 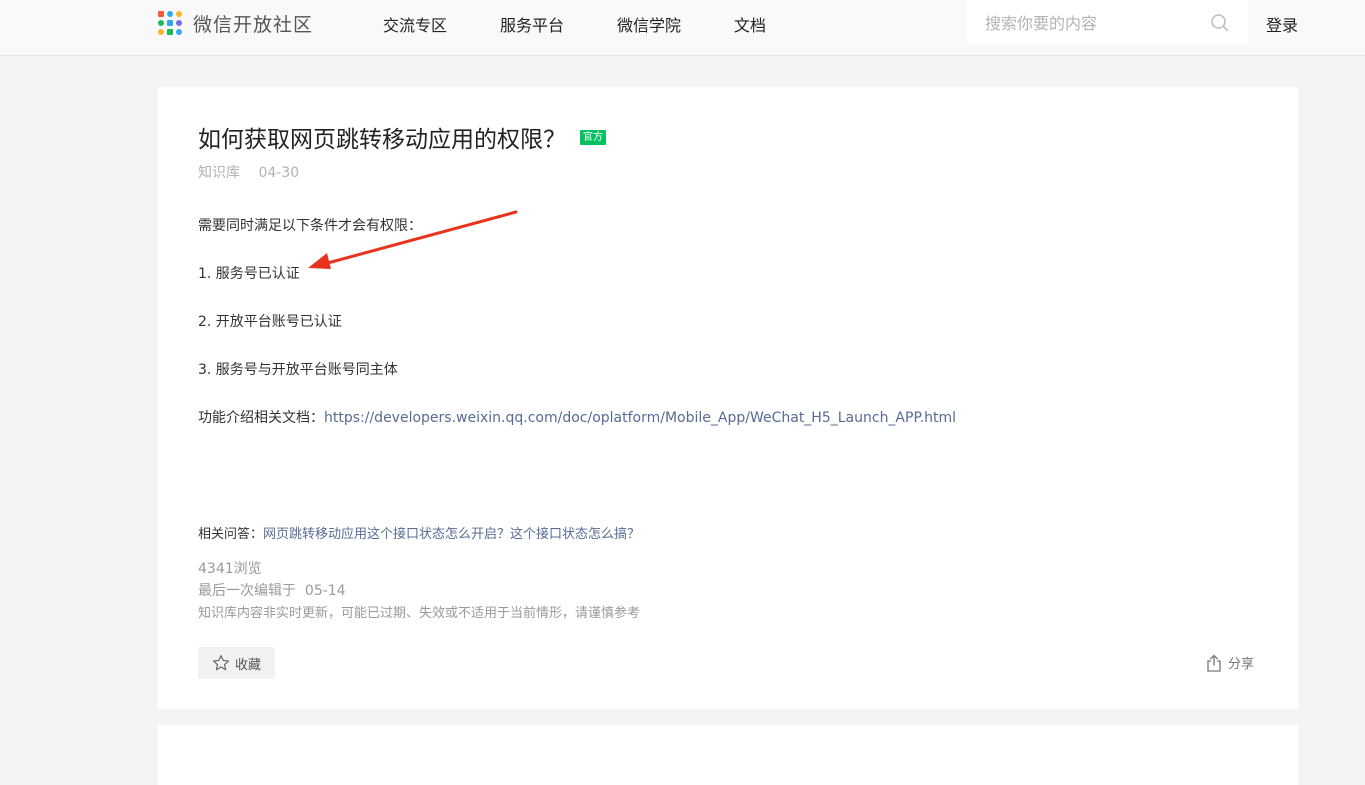 What do you see at coordinates (325, 591) in the screenshot?
I see `last-edit-date: 05-14` at bounding box center [325, 591].